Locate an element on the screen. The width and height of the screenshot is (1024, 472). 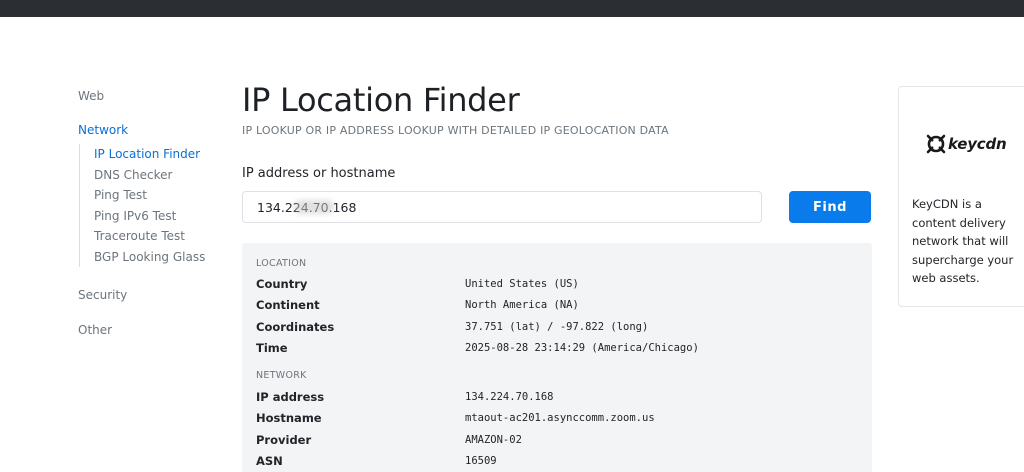
row-value: North America (NA) is located at coordinates (522, 305).